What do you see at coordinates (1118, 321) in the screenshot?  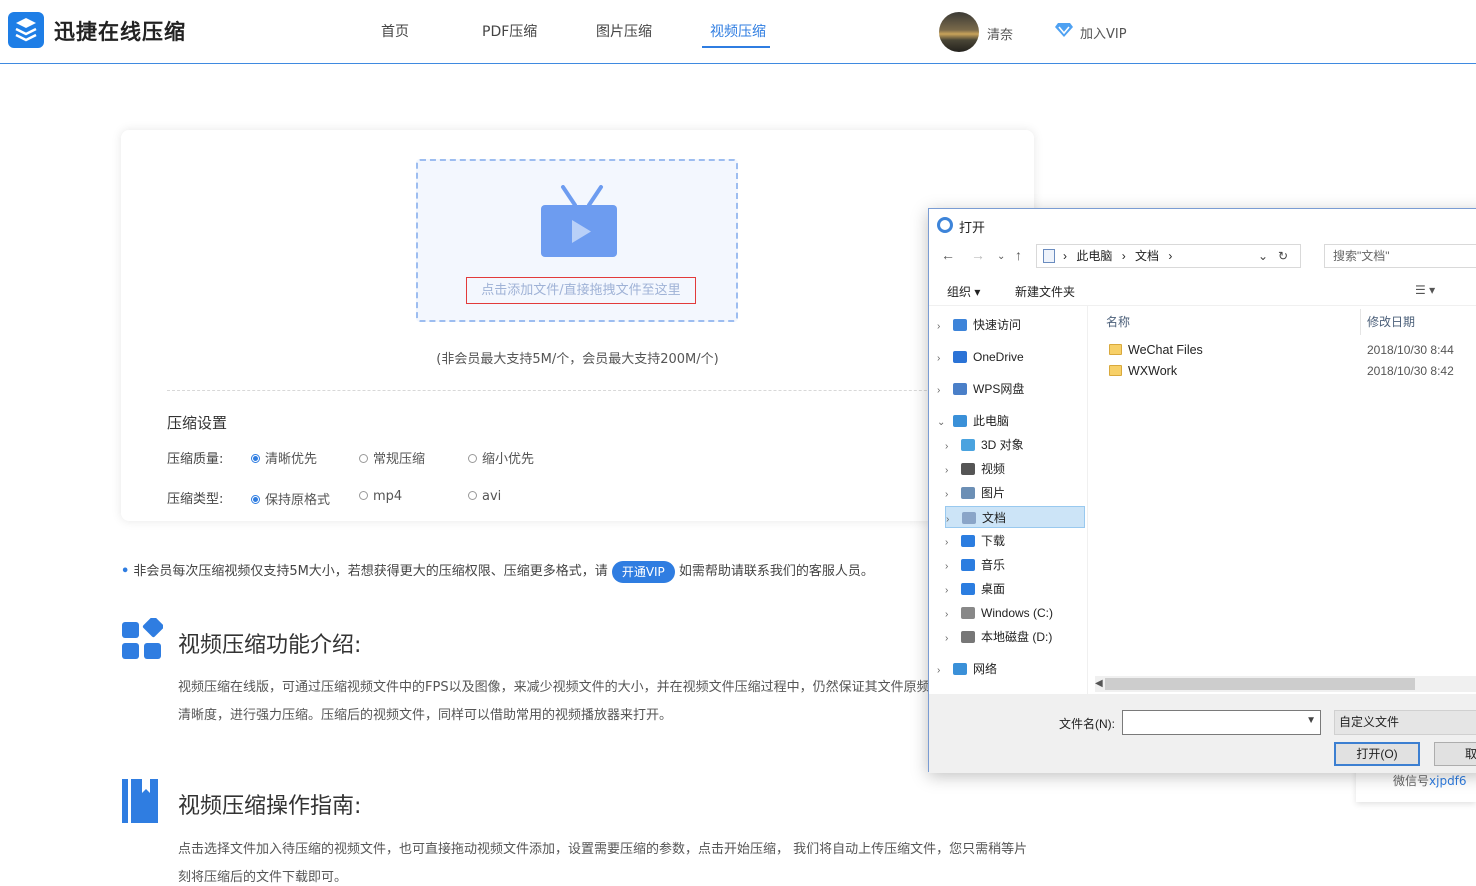 I see `column-header-name: 名称` at bounding box center [1118, 321].